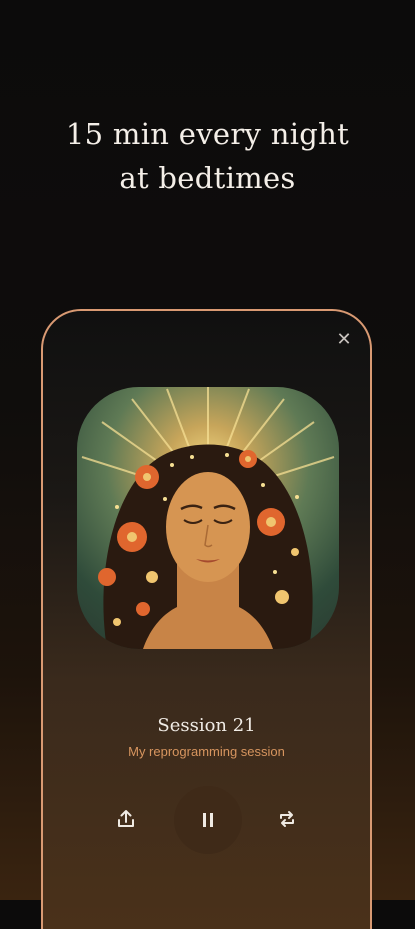  What do you see at coordinates (126, 819) in the screenshot?
I see `share-icon` at bounding box center [126, 819].